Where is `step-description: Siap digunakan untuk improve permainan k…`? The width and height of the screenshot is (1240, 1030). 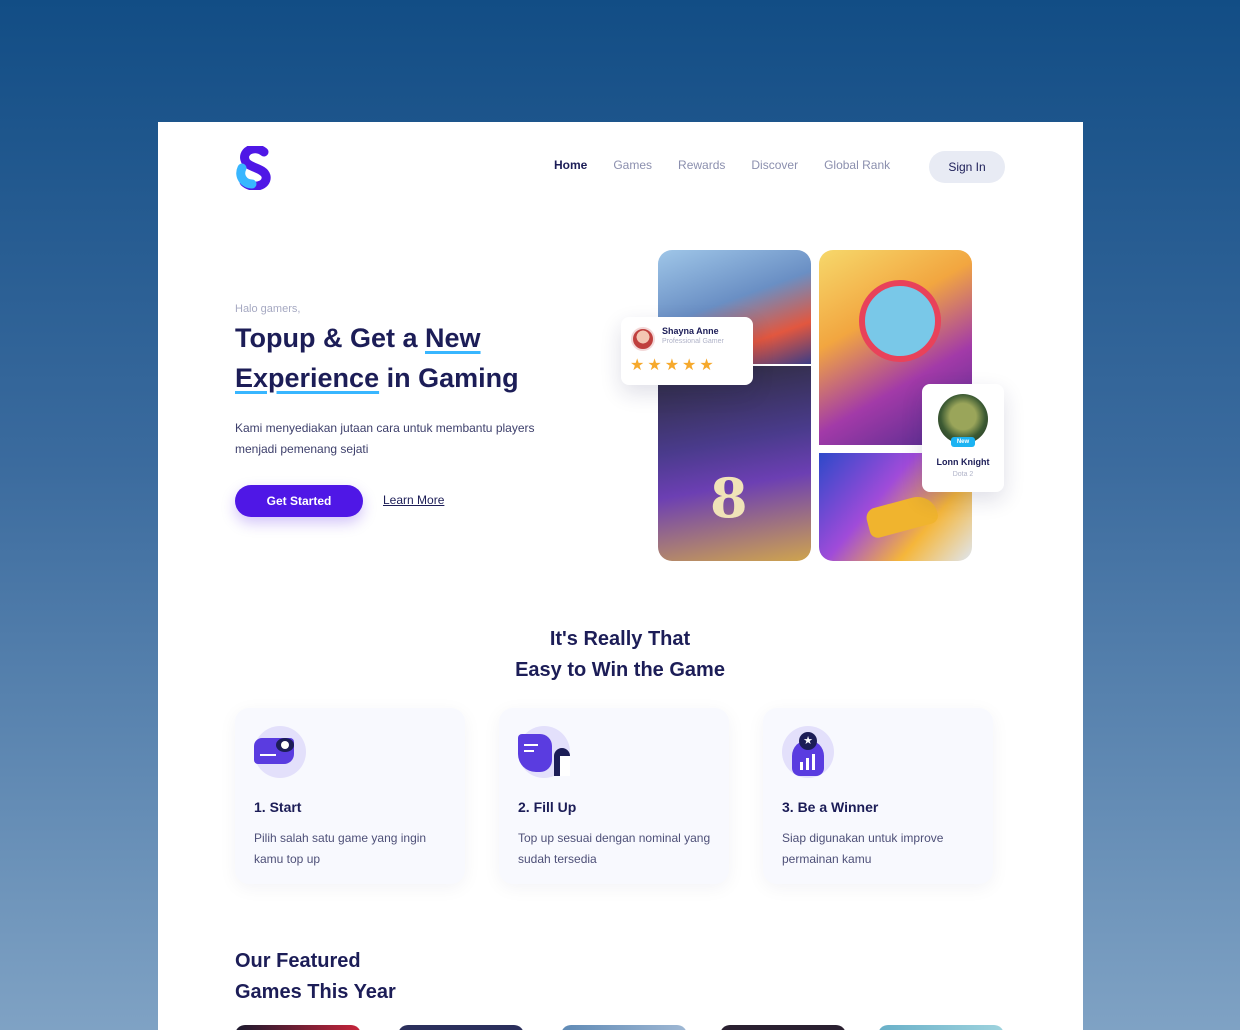
step-description: Siap digunakan untuk improve permainan k… is located at coordinates (863, 848).